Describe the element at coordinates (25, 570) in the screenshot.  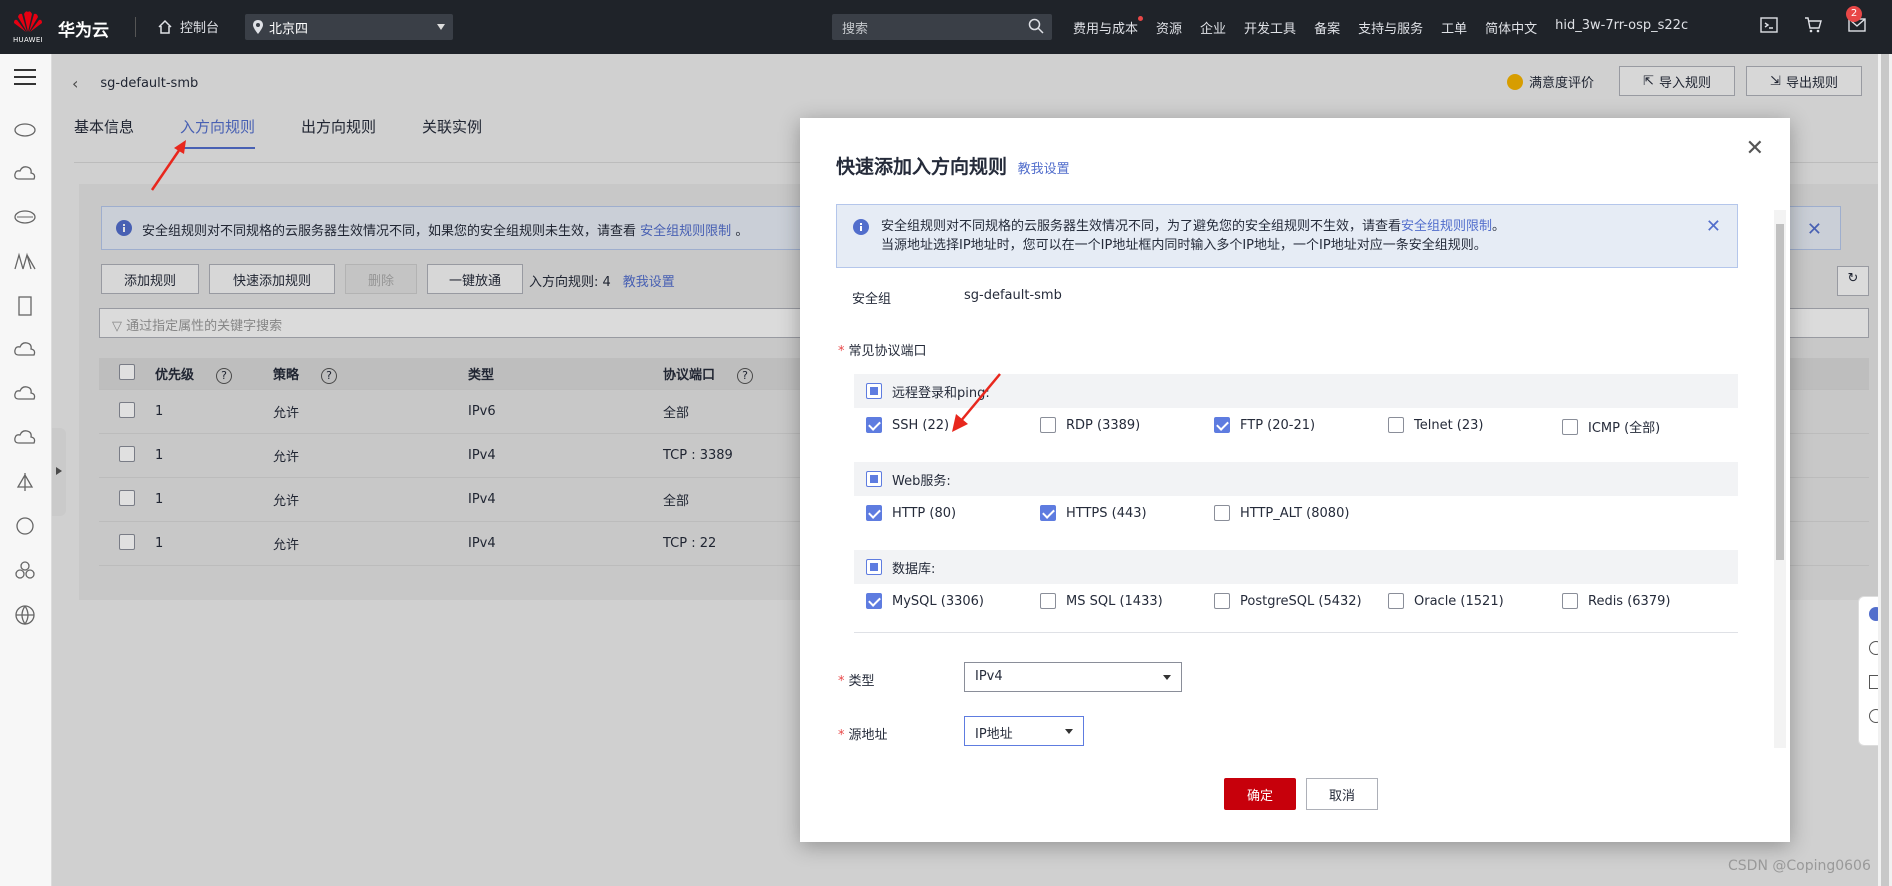
I see `cluster-icon` at that location.